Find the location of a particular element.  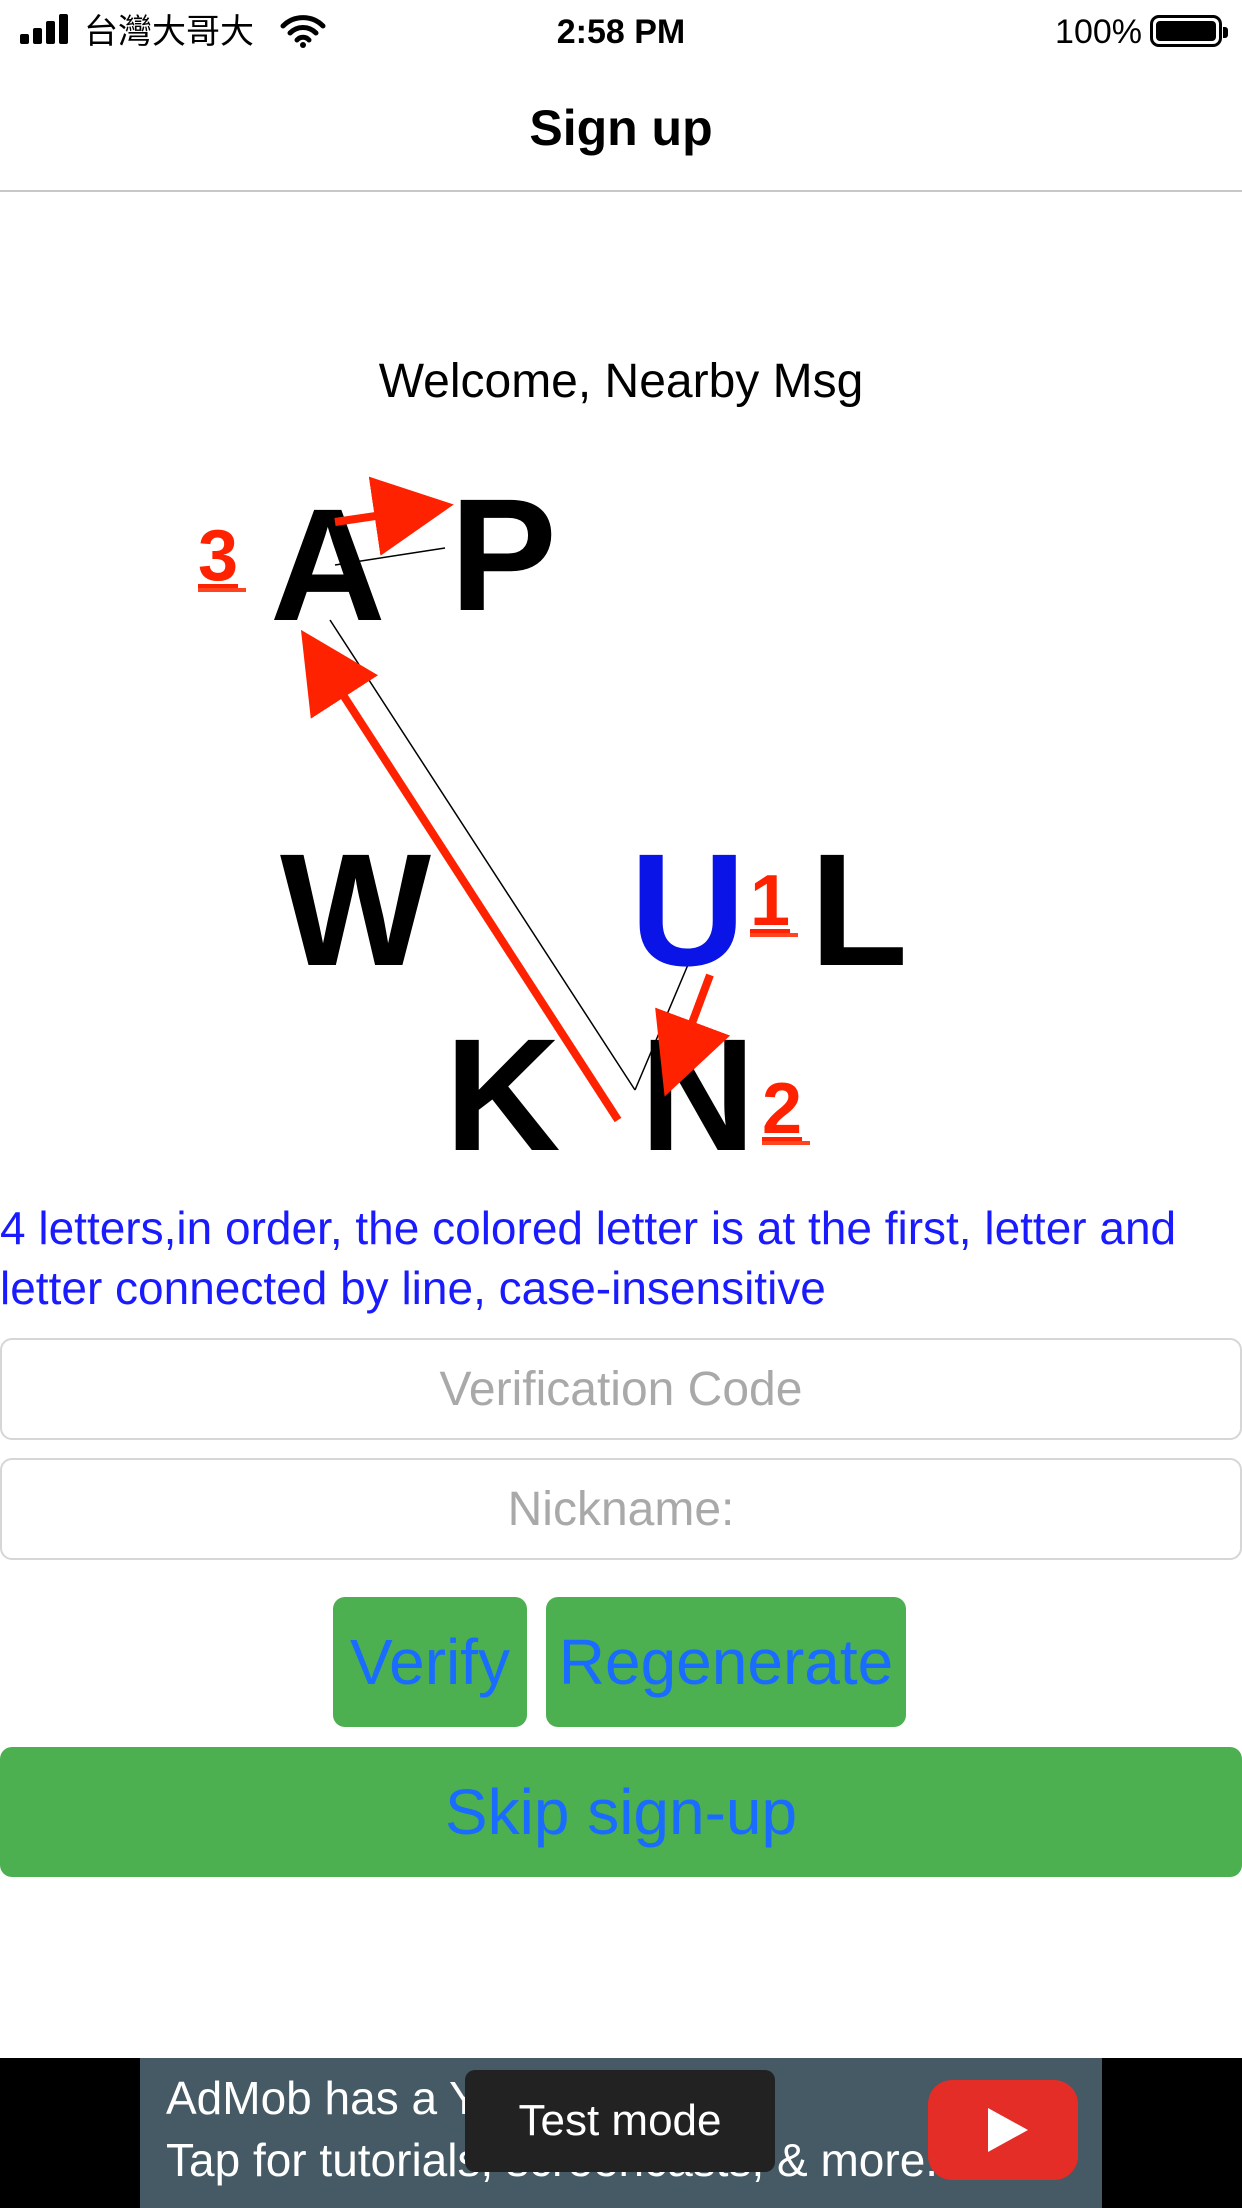

battery-icon is located at coordinates (1189, 31).